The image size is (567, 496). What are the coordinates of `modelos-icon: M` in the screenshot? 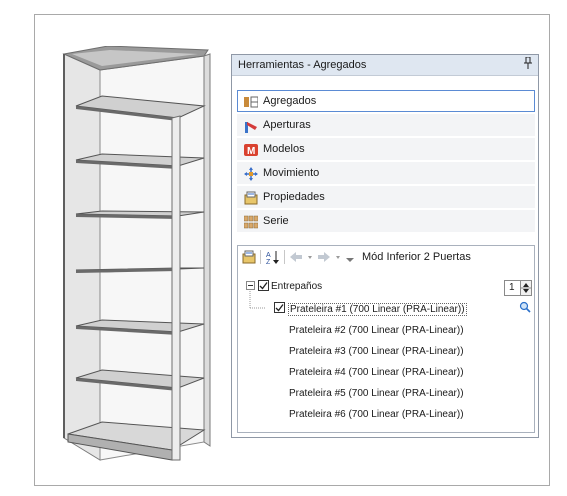 It's located at (251, 150).